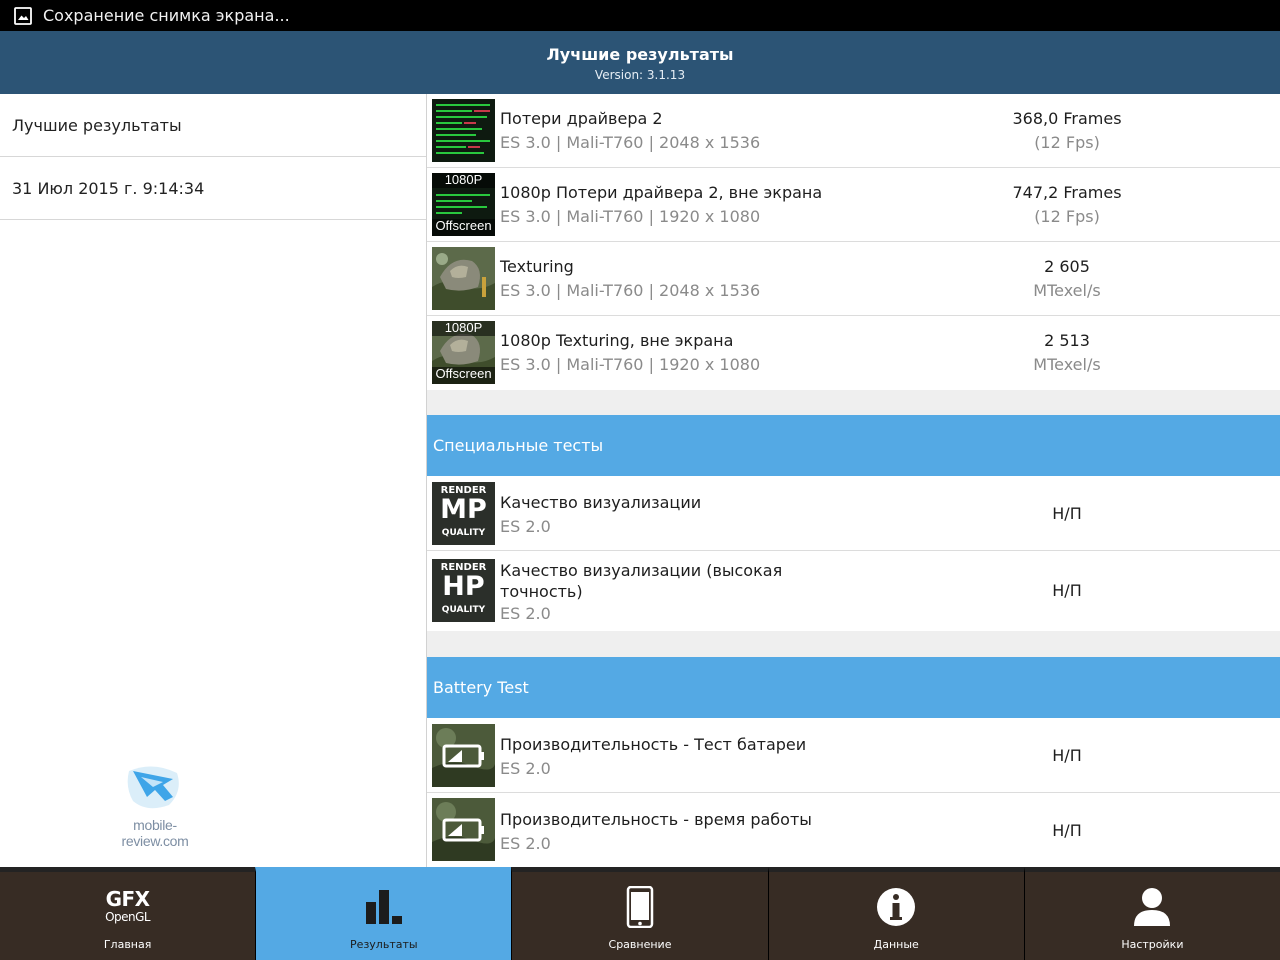 The height and width of the screenshot is (960, 1280). What do you see at coordinates (1152, 944) in the screenshot?
I see `tab-label: Настройки` at bounding box center [1152, 944].